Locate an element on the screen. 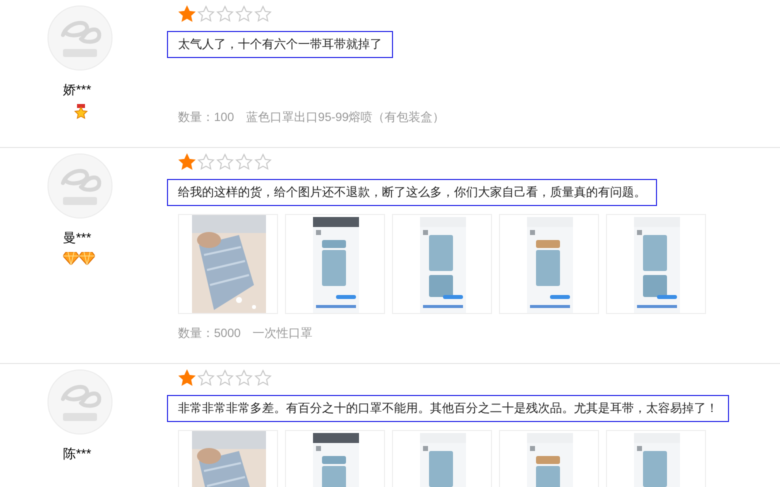 Image resolution: width=780 pixels, height=487 pixels. review-comment: 太气人了，十个有六个一带耳带就掉了 is located at coordinates (280, 44).